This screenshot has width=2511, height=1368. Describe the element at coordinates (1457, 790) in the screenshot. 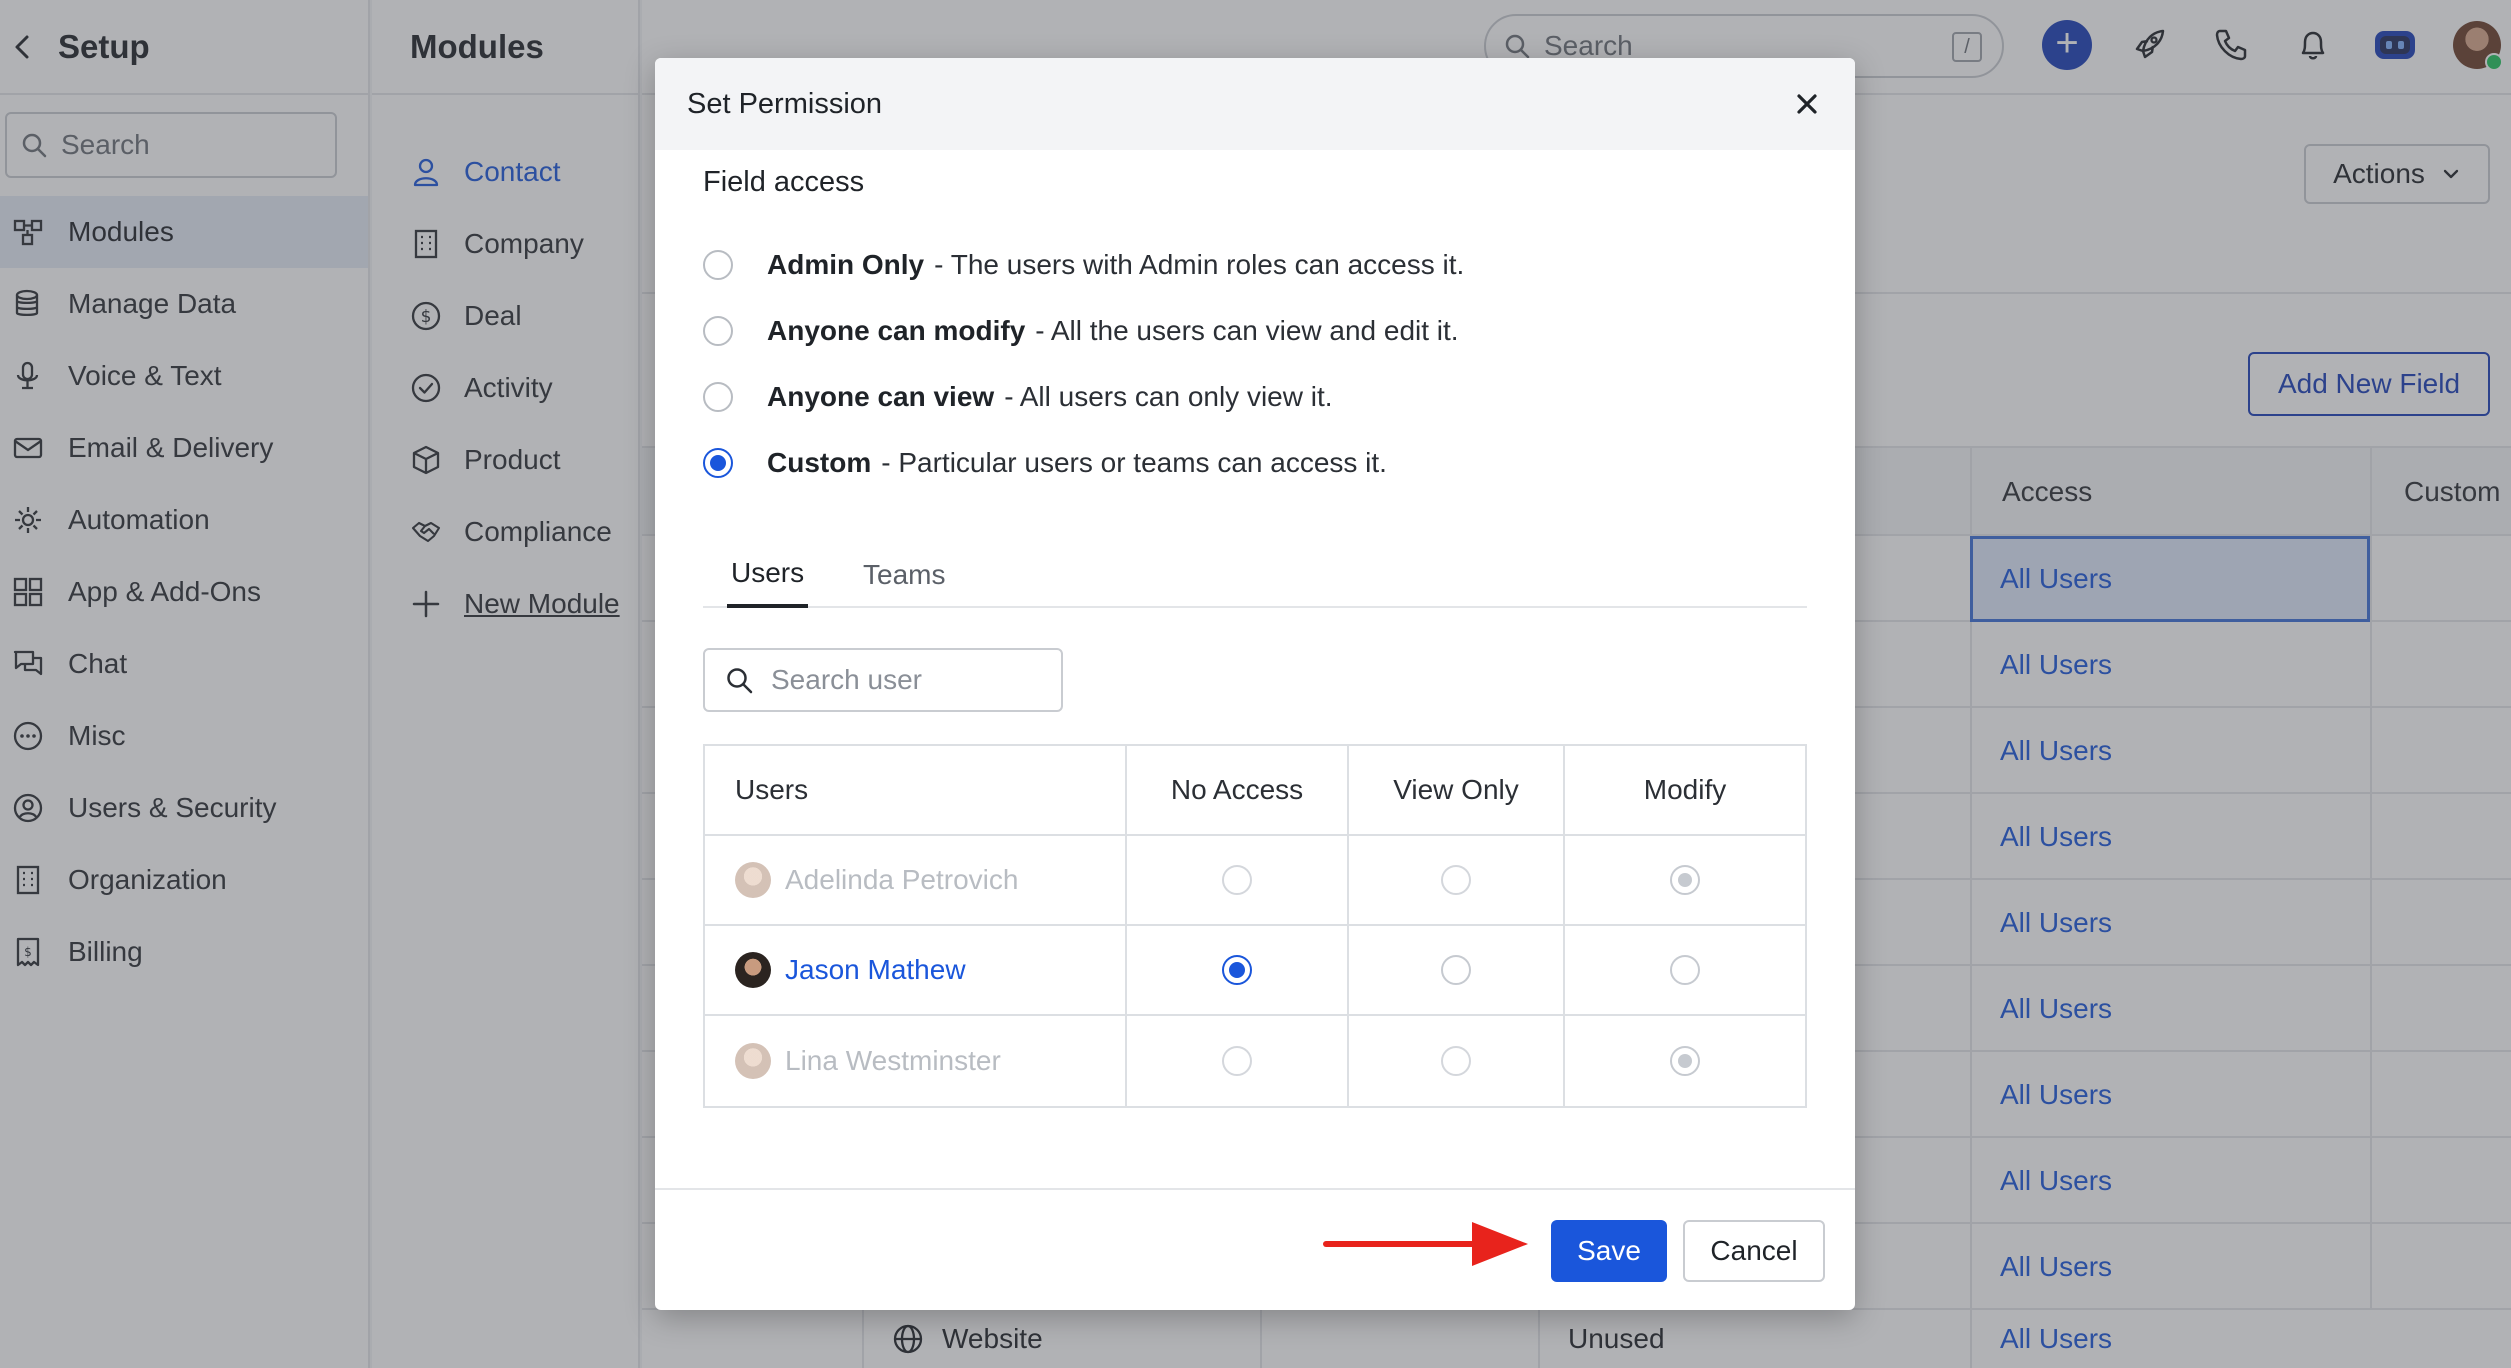

I see `column-header-view-only: View Only` at that location.